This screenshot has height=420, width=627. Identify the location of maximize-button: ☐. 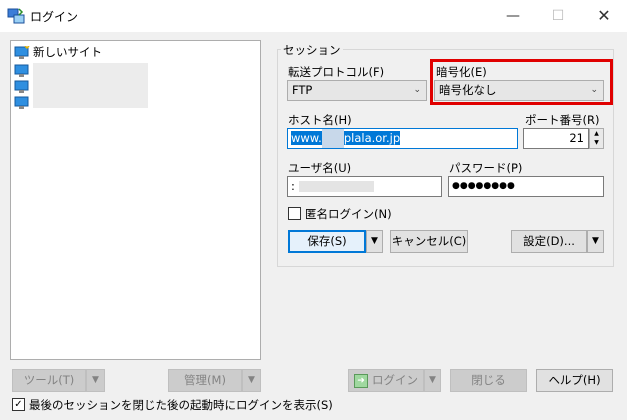
(558, 16).